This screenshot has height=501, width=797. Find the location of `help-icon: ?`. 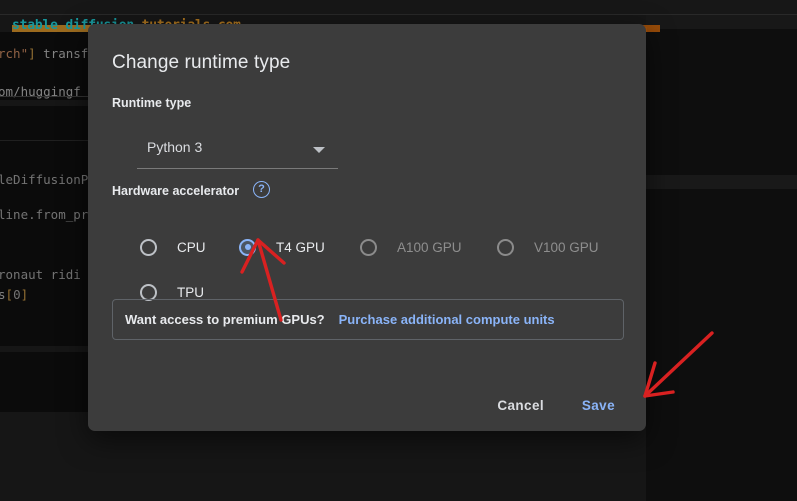

help-icon: ? is located at coordinates (261, 189).